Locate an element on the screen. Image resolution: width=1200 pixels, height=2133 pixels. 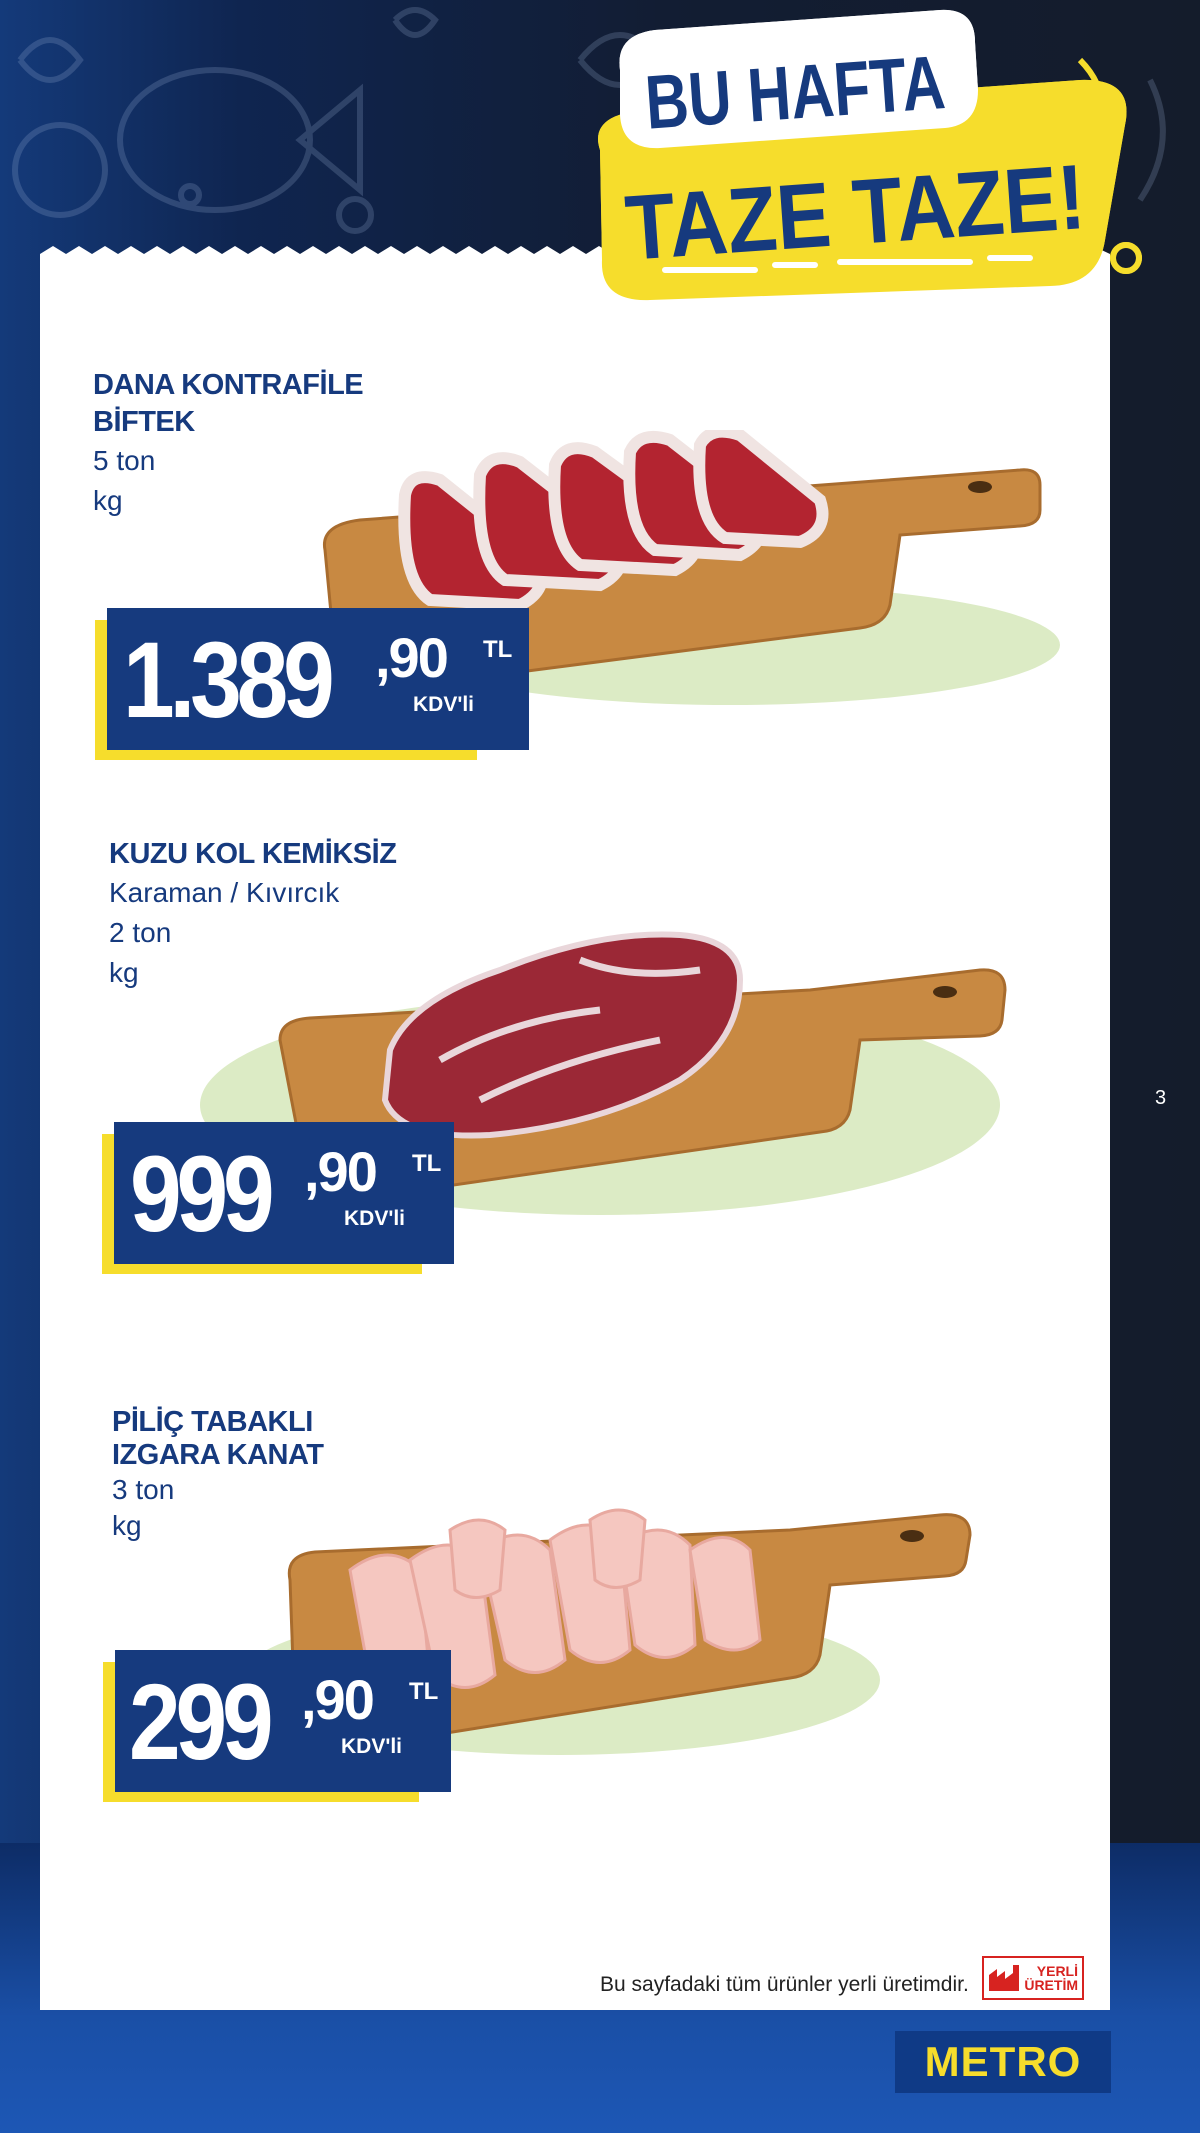
factory-icon is located at coordinates (1004, 1978).